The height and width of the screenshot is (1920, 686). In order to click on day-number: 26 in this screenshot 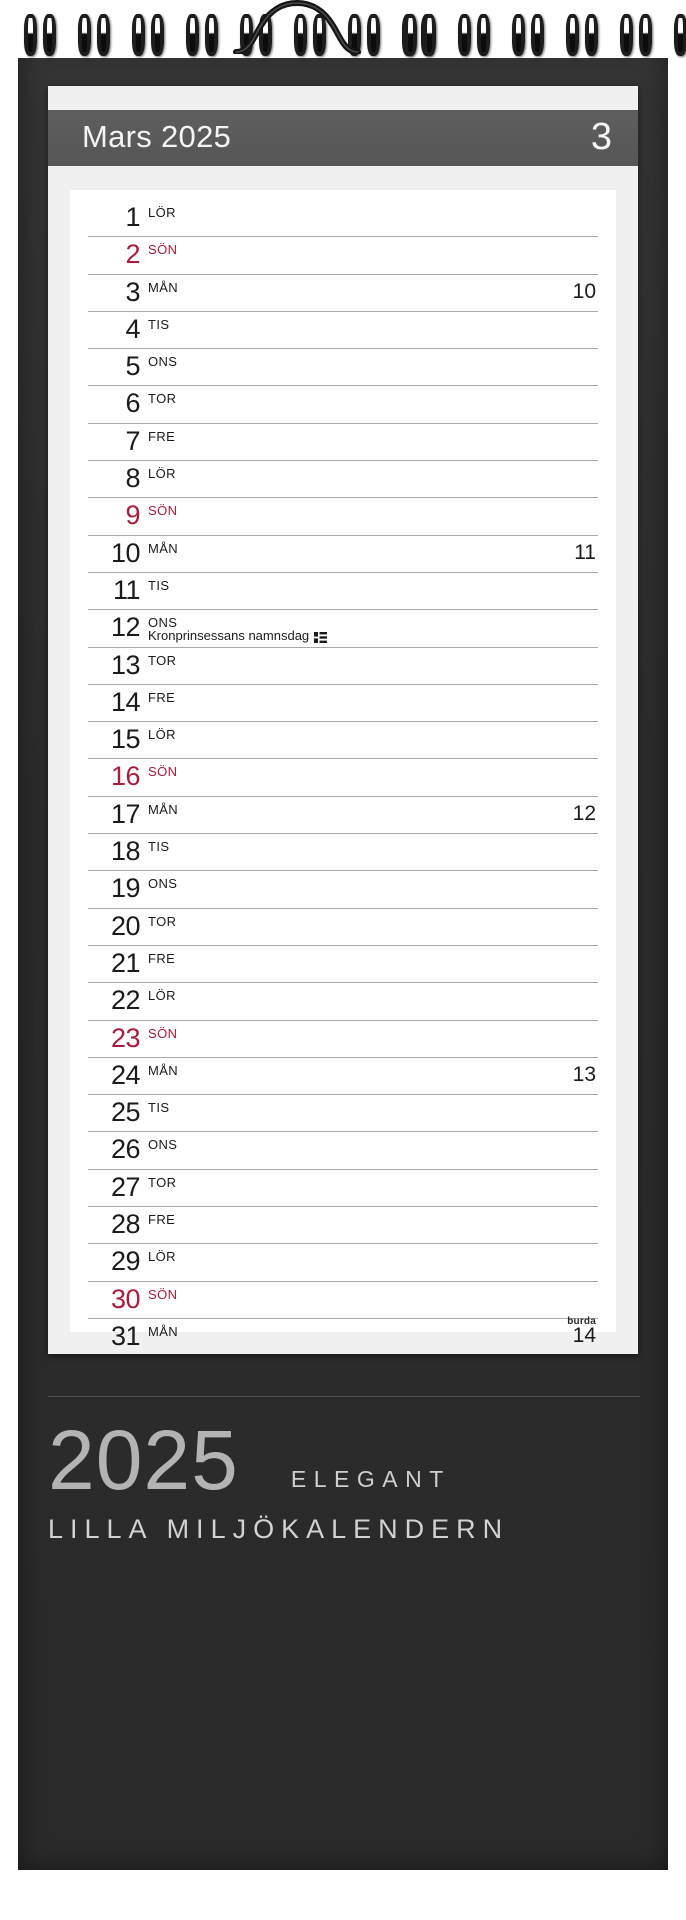, I will do `click(125, 1149)`.